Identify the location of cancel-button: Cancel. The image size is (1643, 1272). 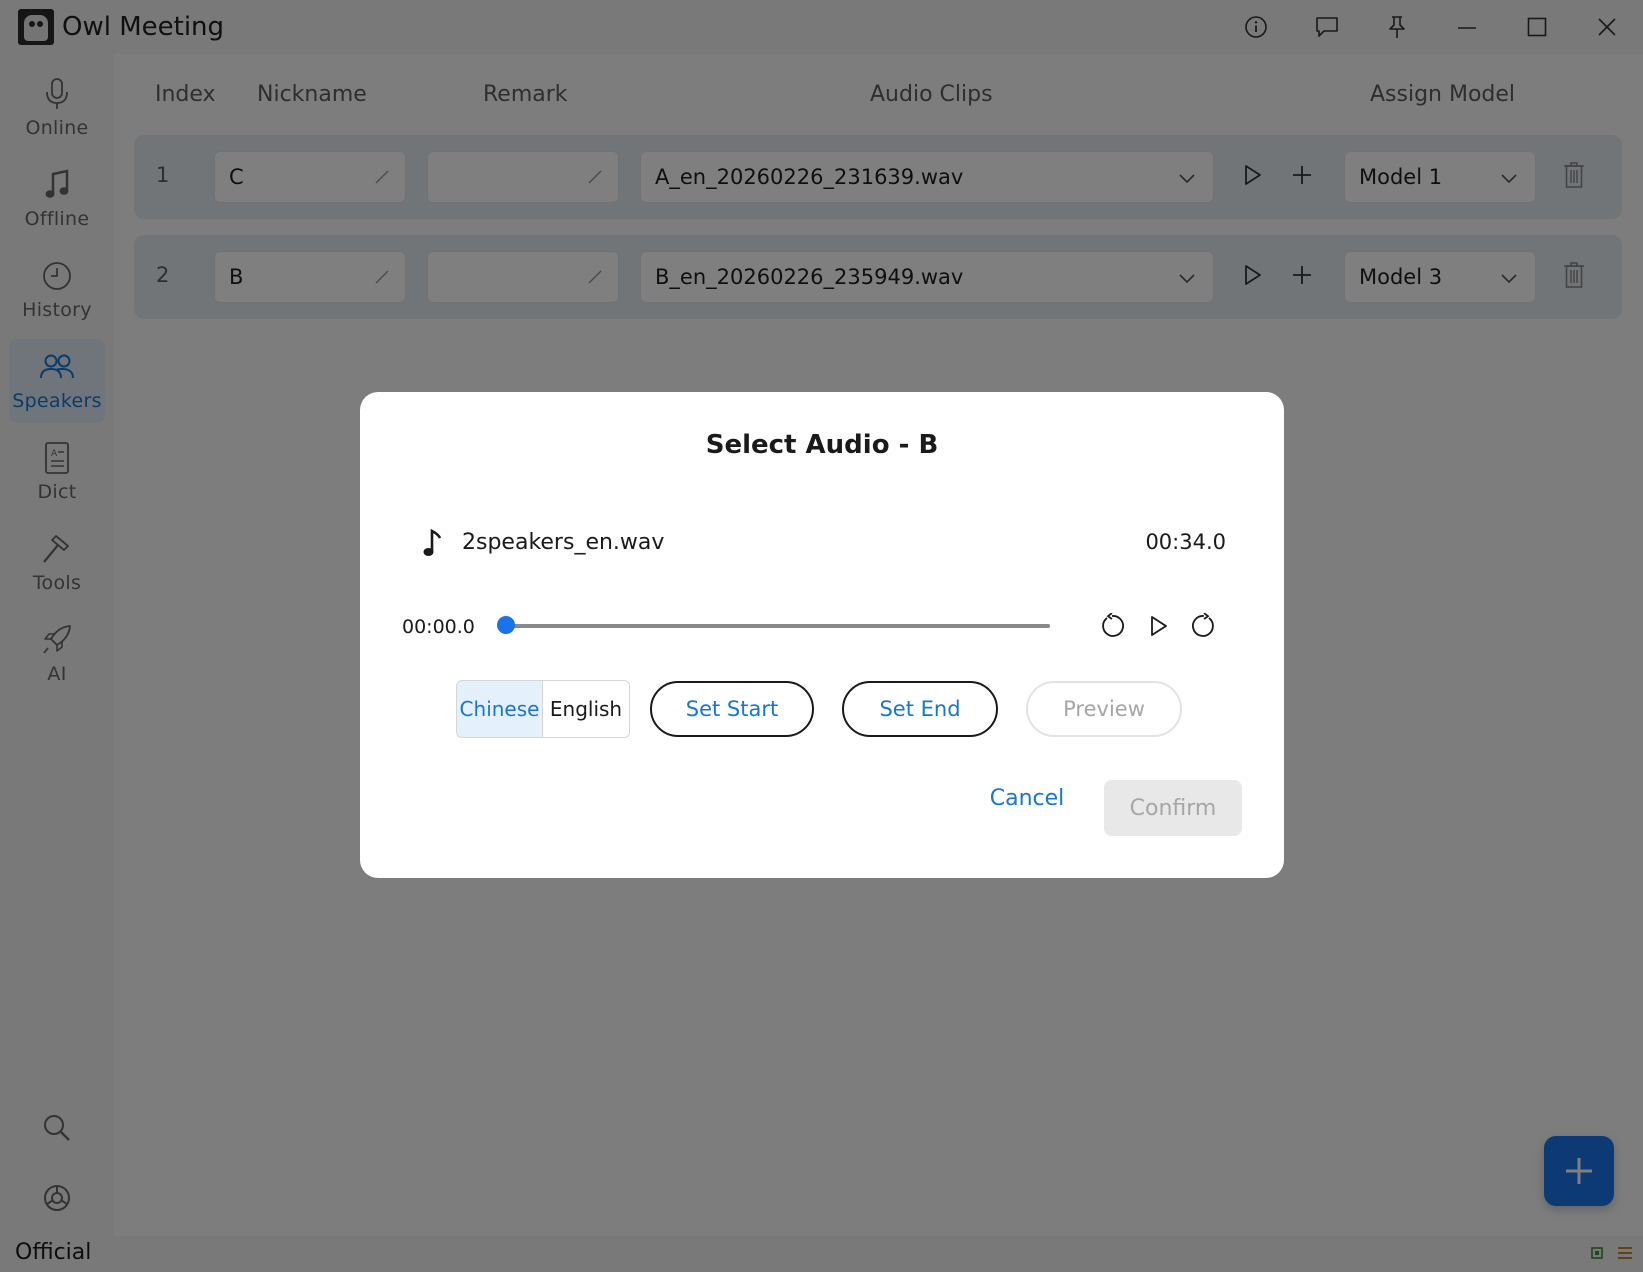
(1027, 798).